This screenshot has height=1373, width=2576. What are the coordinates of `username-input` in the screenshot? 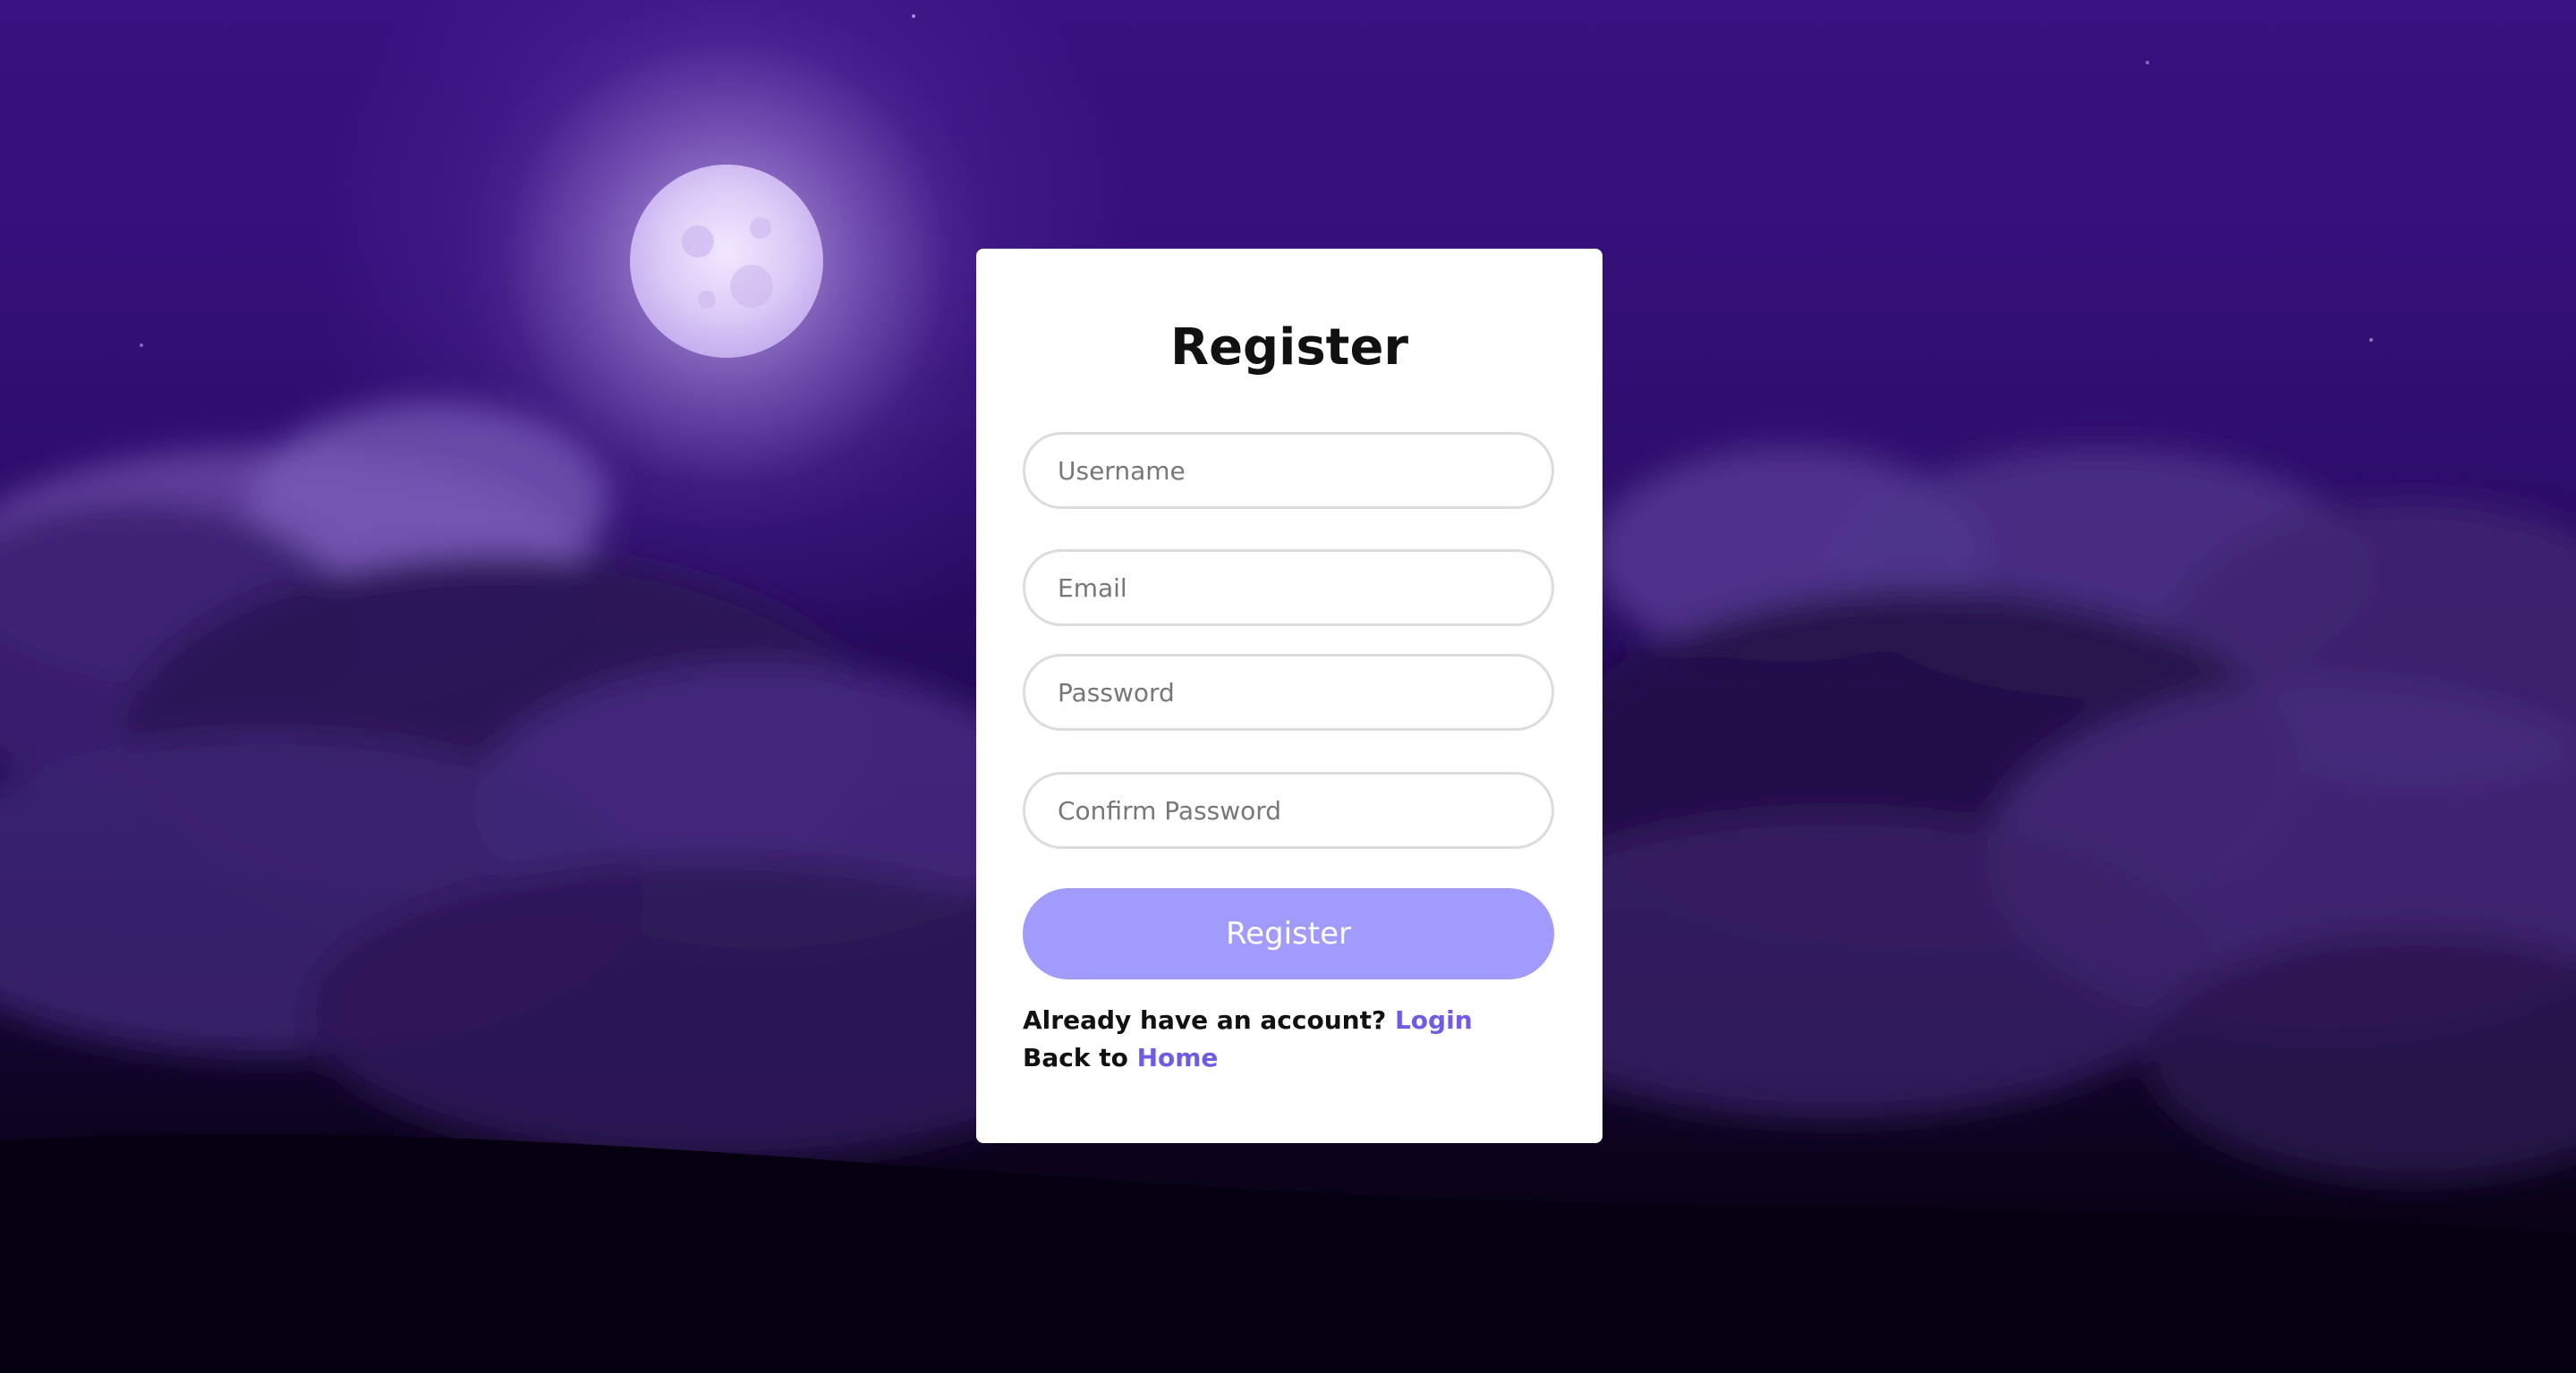 It's located at (1288, 470).